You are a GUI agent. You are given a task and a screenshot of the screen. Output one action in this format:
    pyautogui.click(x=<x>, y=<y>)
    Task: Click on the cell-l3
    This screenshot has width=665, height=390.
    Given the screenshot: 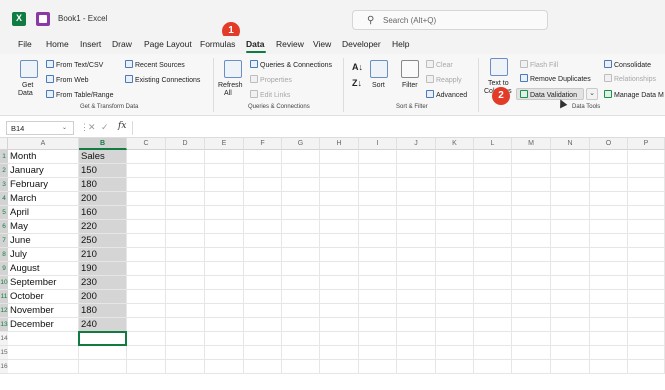 What is the action you would take?
    pyautogui.click(x=493, y=185)
    